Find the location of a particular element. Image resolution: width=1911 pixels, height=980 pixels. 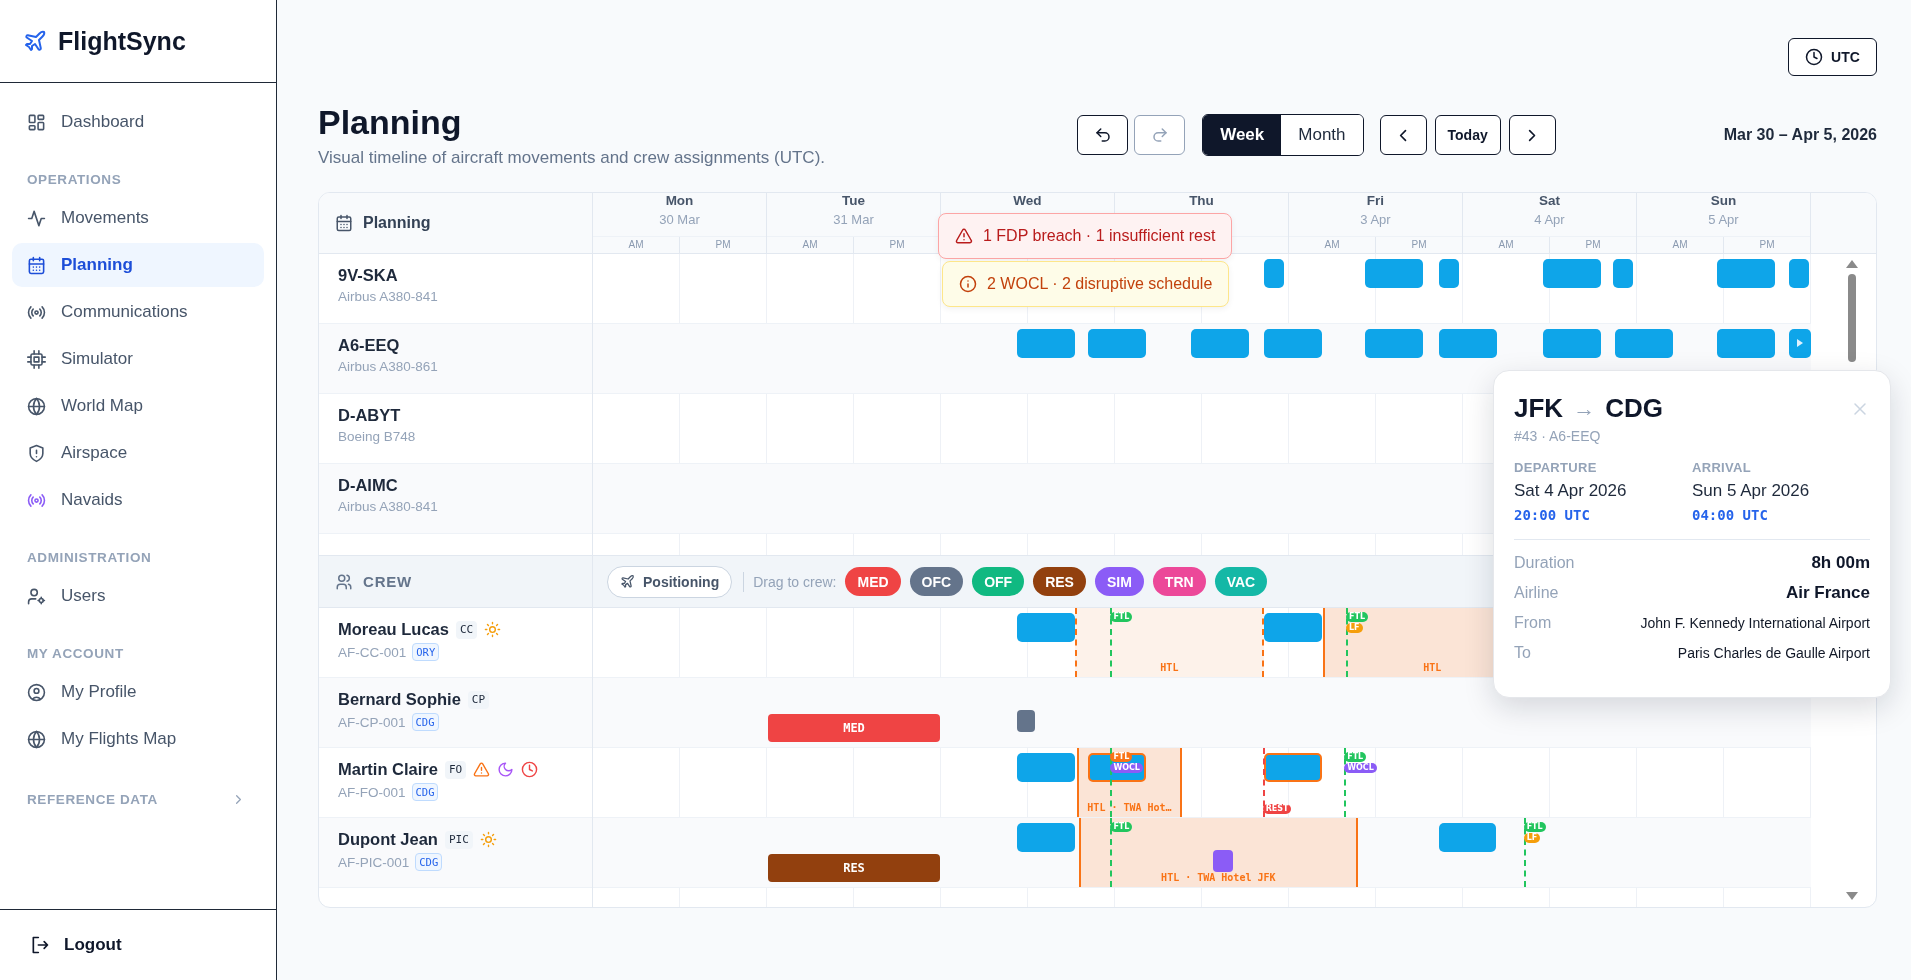

role-badge: CC is located at coordinates (466, 629).